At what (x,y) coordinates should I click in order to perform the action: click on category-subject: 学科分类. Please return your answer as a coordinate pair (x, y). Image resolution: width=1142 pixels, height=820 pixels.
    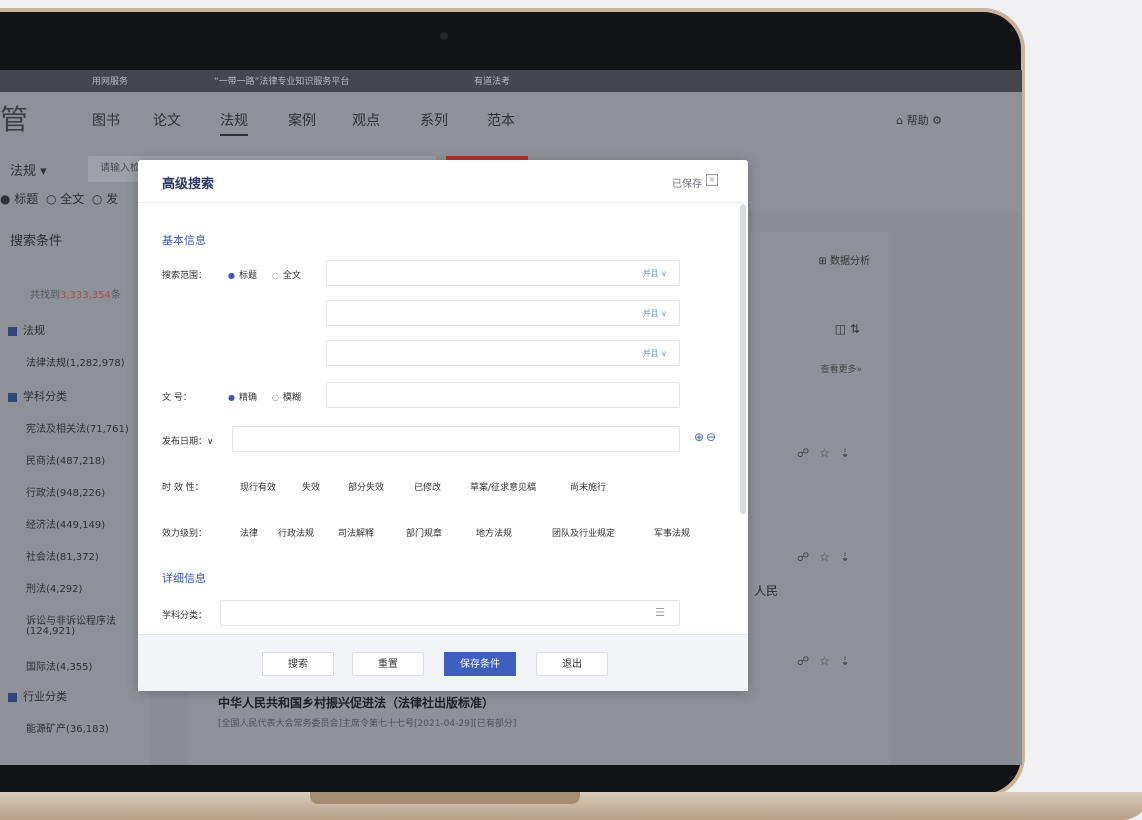
    Looking at the image, I should click on (37, 396).